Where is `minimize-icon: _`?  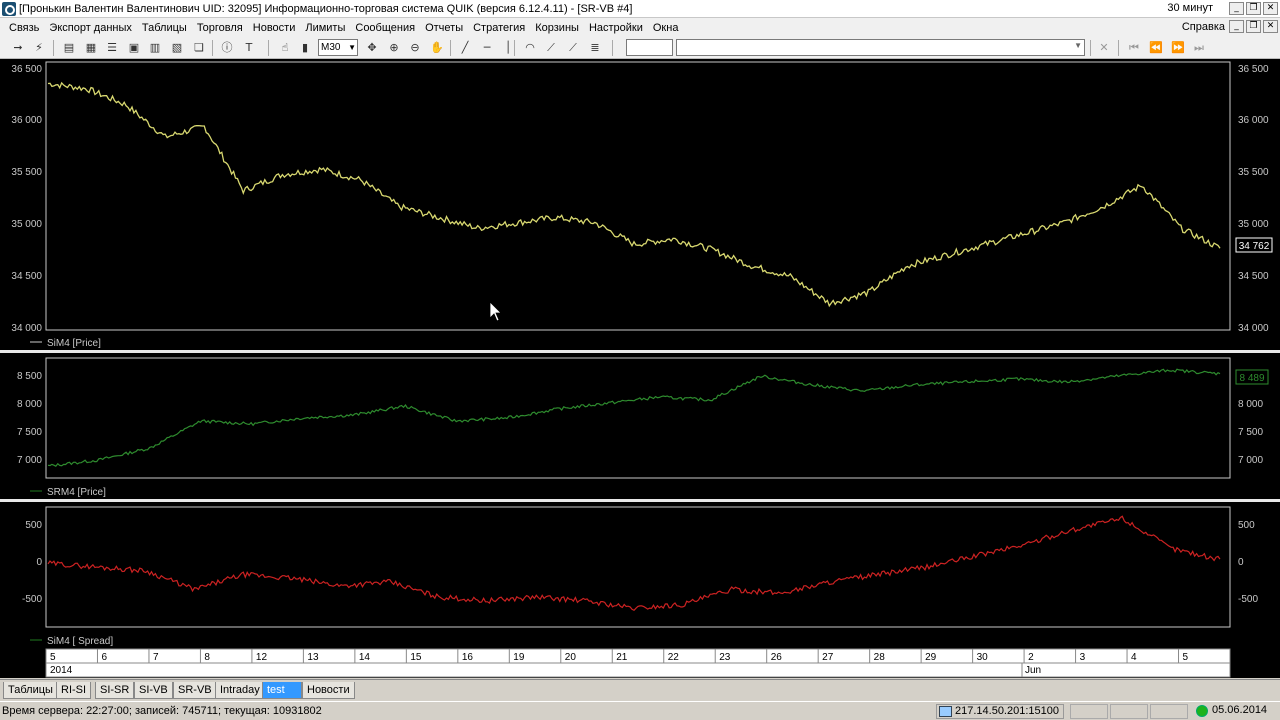 minimize-icon: _ is located at coordinates (1236, 8).